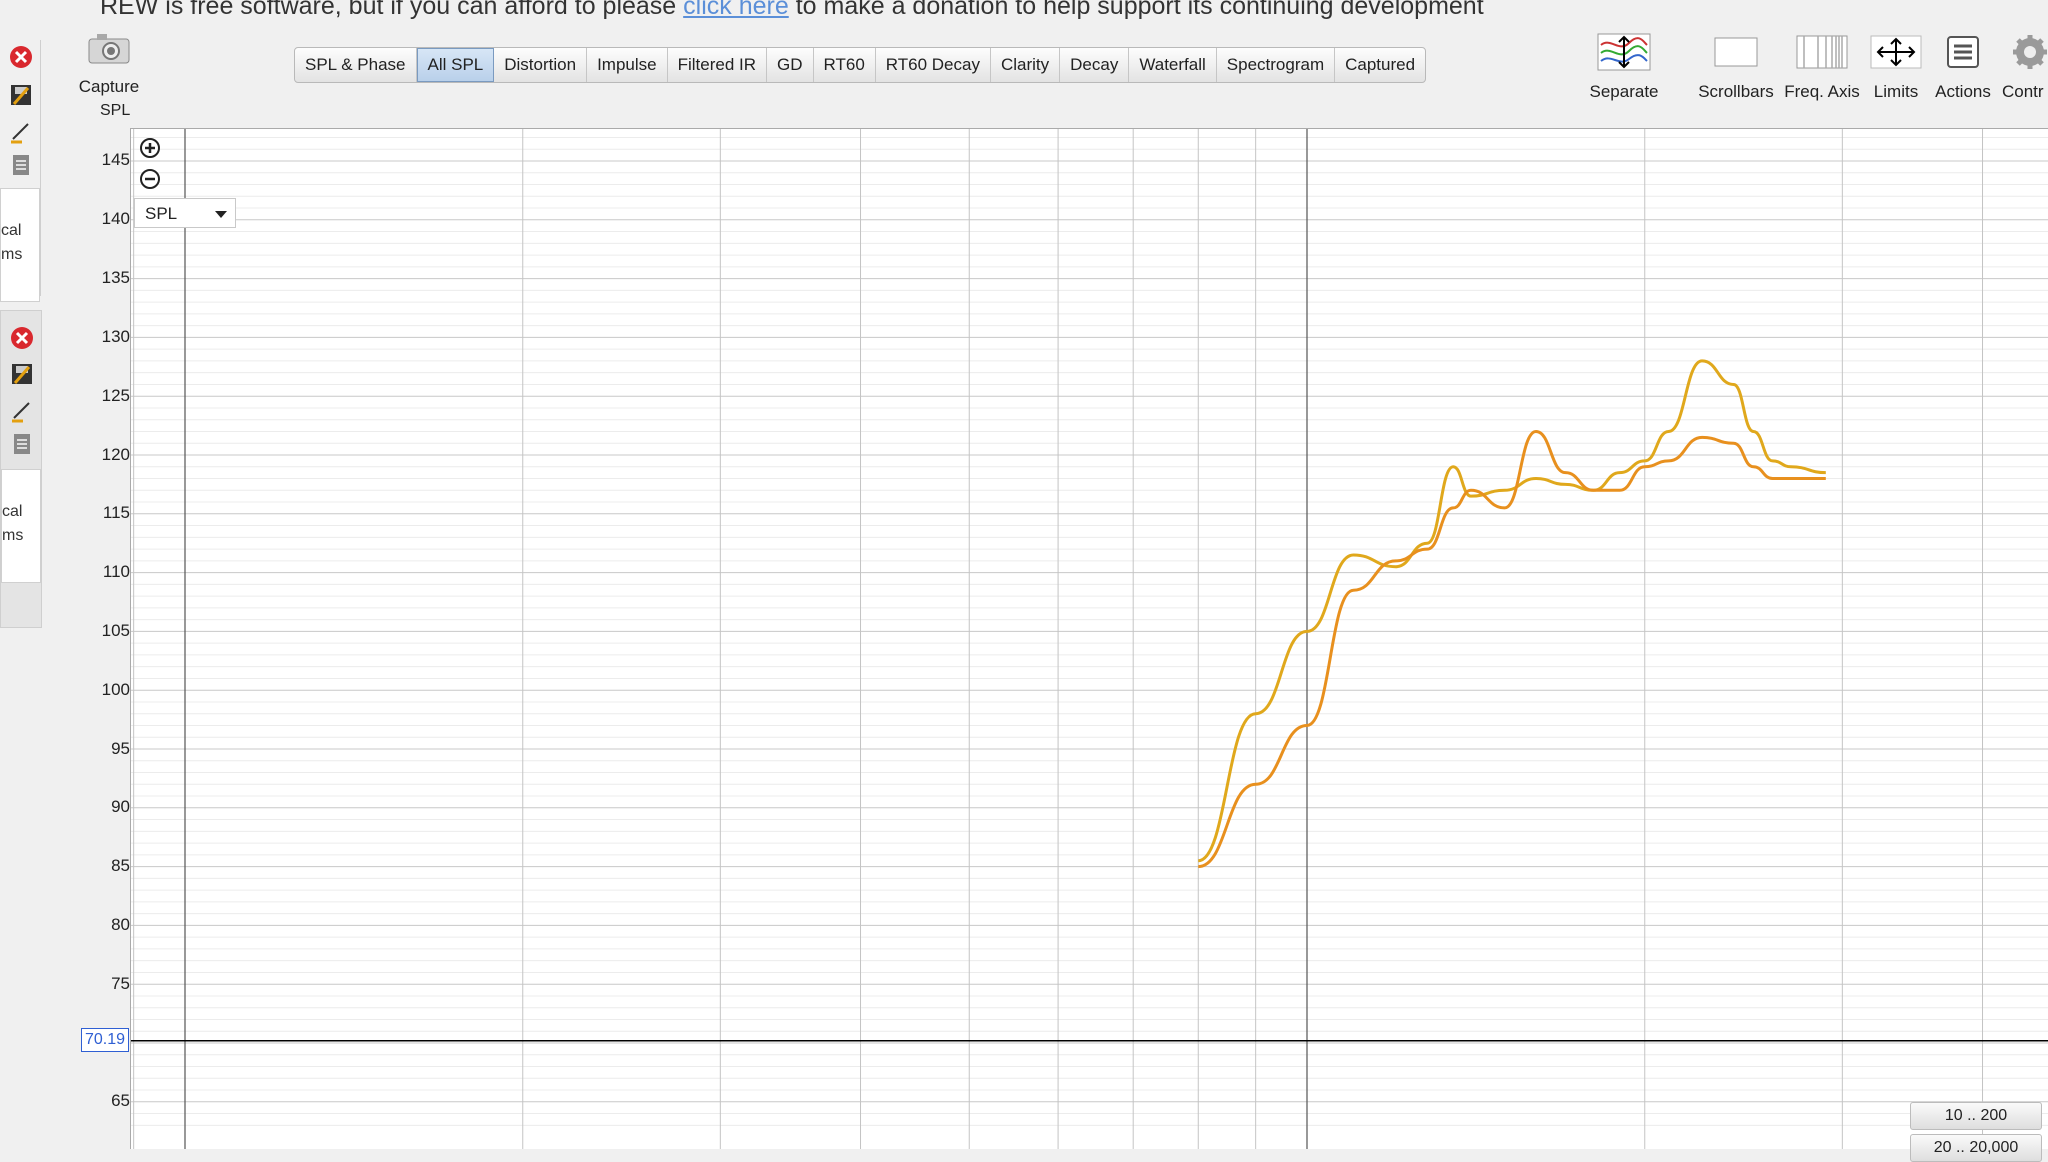 The image size is (2048, 1162). Describe the element at coordinates (1380, 65) in the screenshot. I see `tab-captured: Captured` at that location.